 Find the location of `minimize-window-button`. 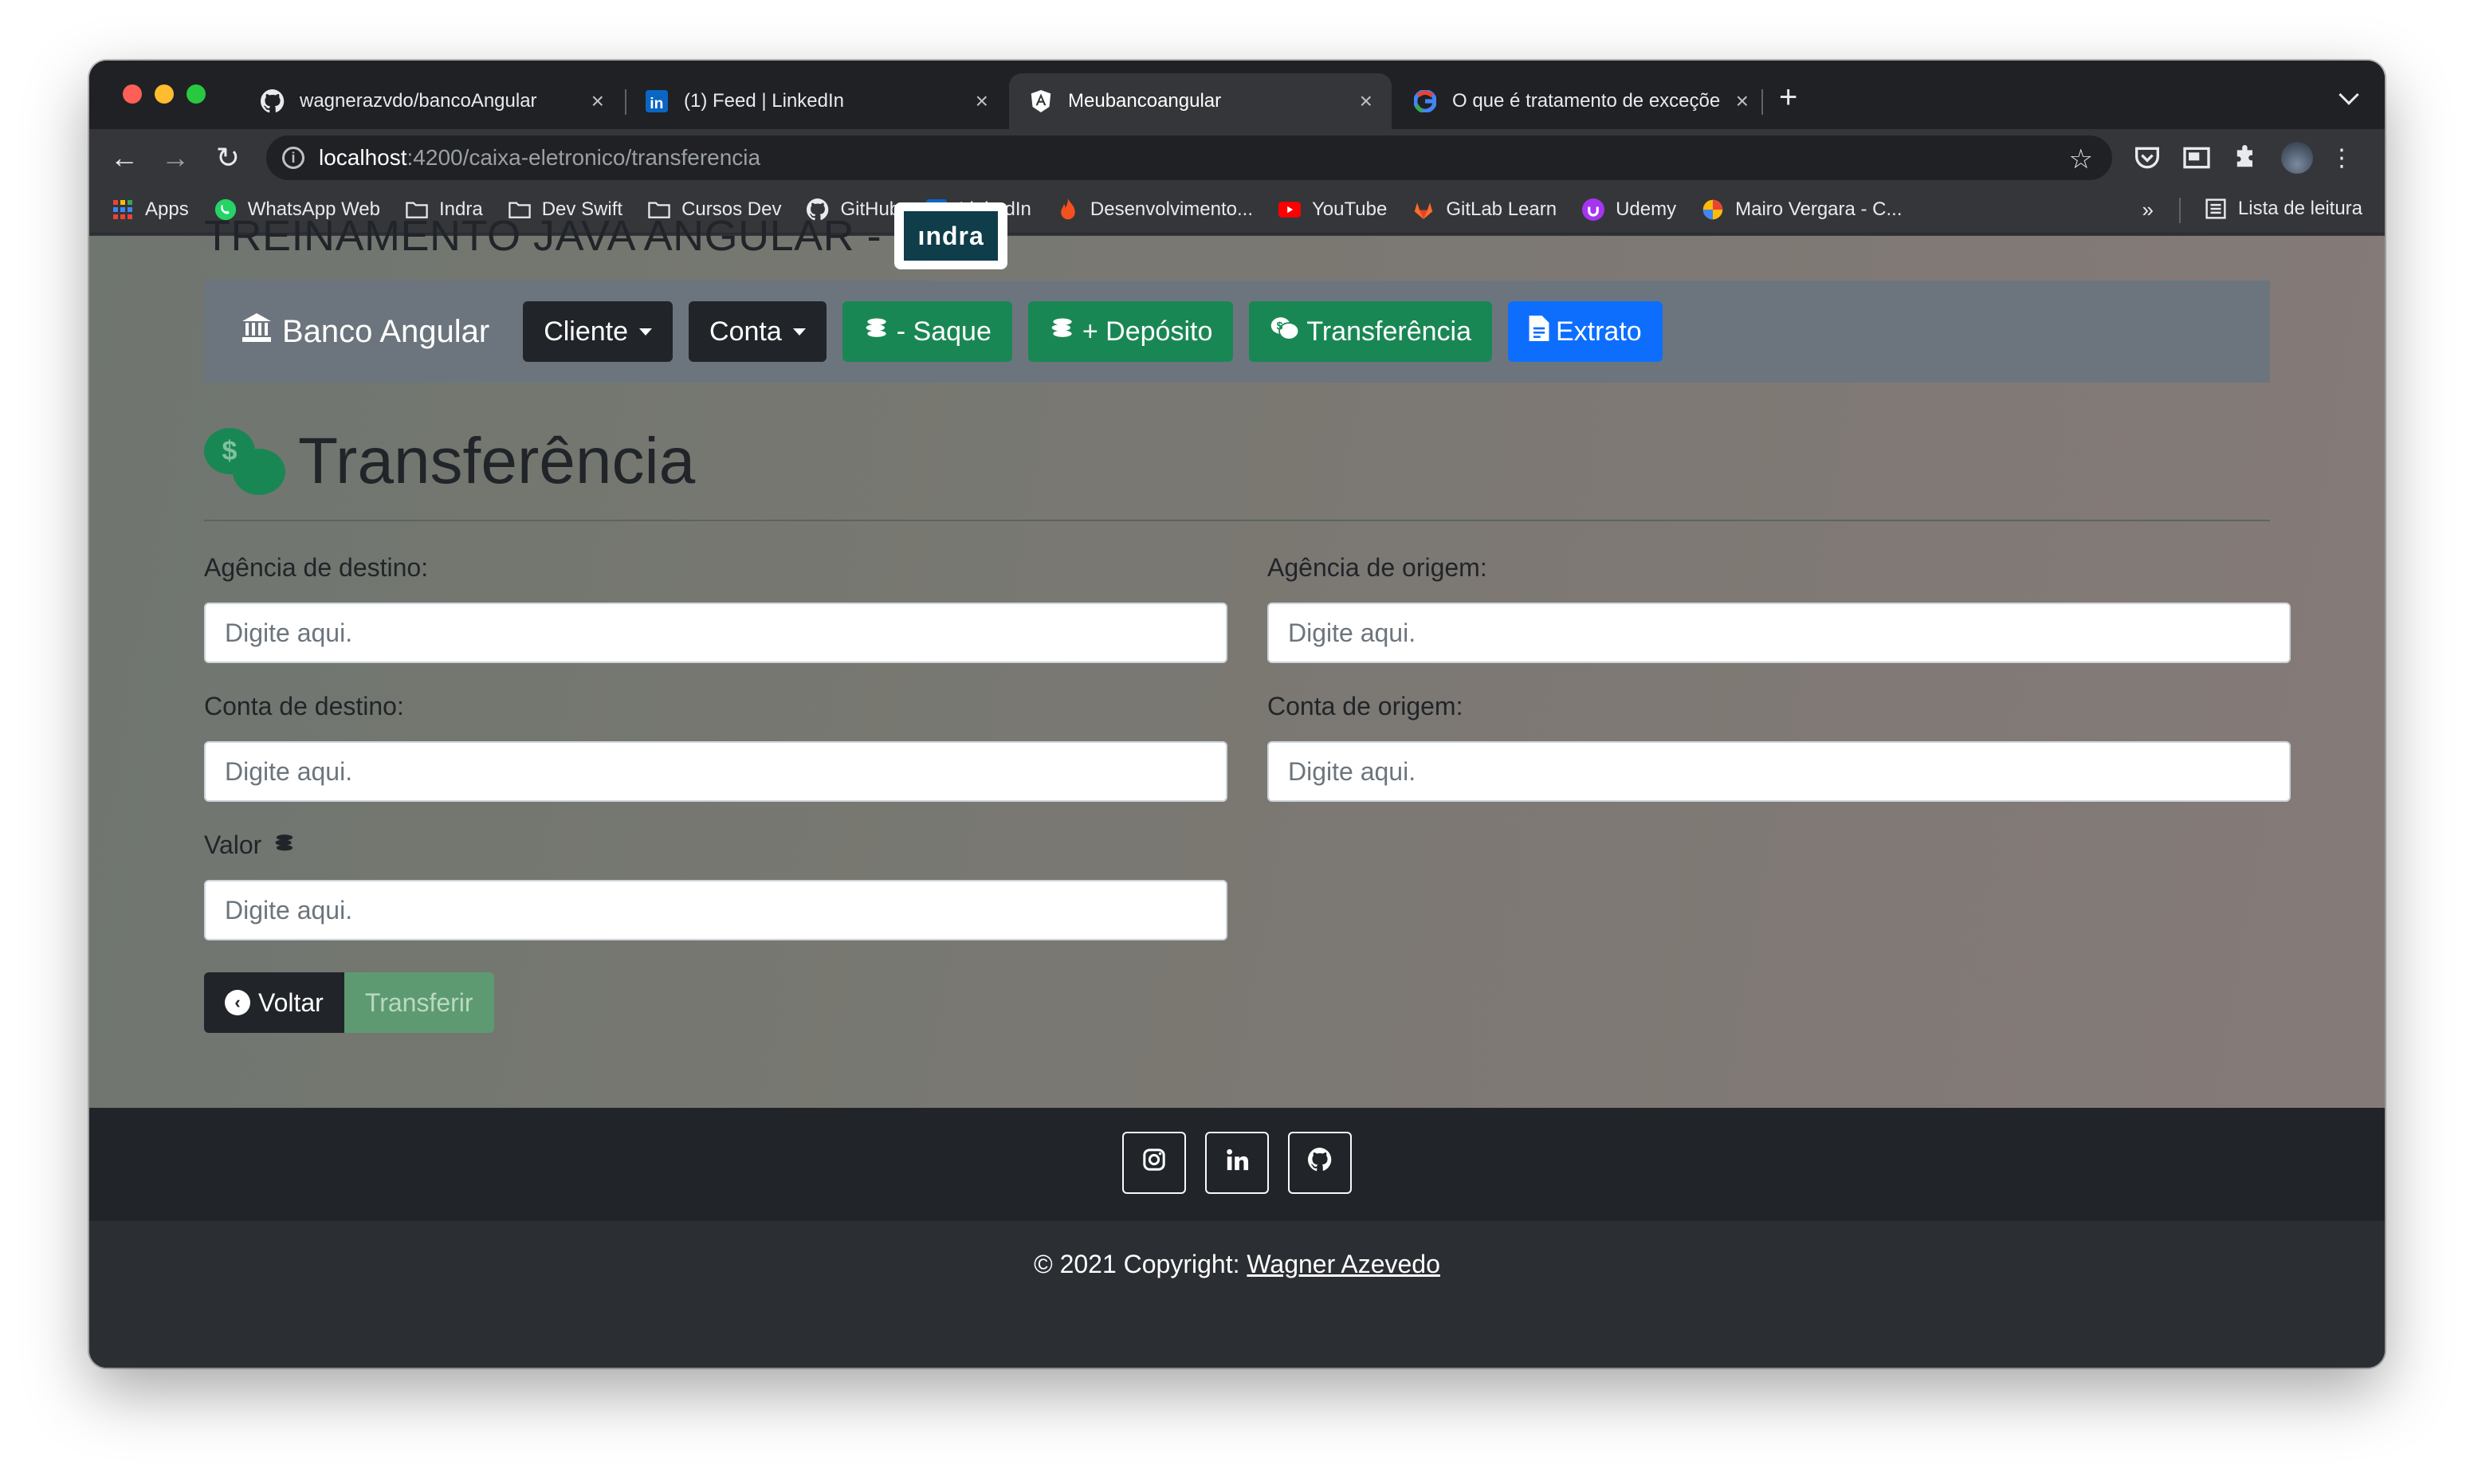

minimize-window-button is located at coordinates (164, 94).